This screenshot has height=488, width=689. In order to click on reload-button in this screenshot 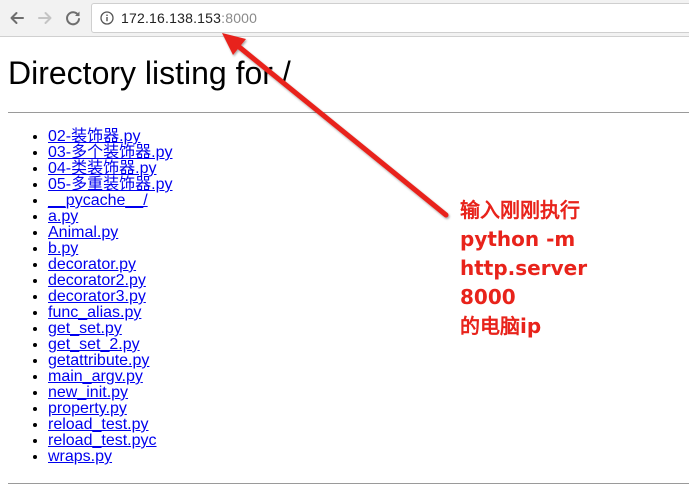, I will do `click(73, 18)`.